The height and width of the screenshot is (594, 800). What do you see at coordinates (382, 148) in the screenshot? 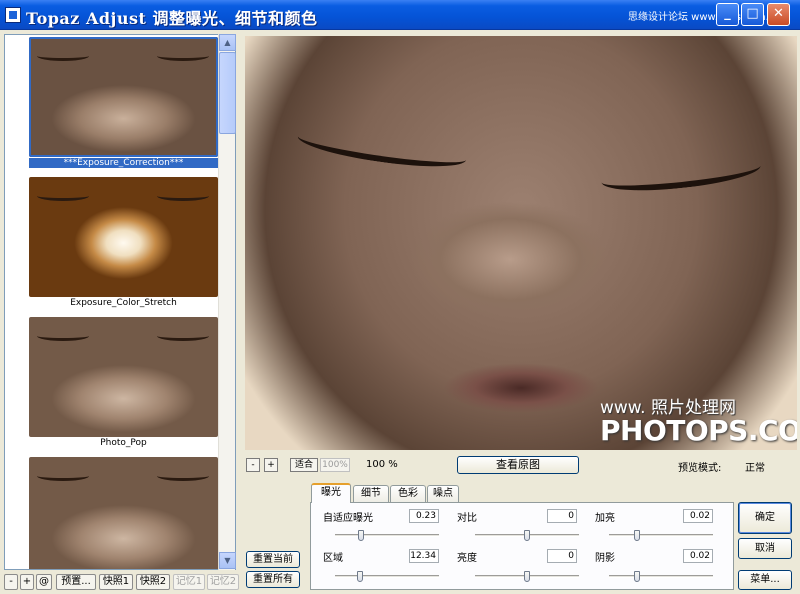
I see `eyelash-left` at bounding box center [382, 148].